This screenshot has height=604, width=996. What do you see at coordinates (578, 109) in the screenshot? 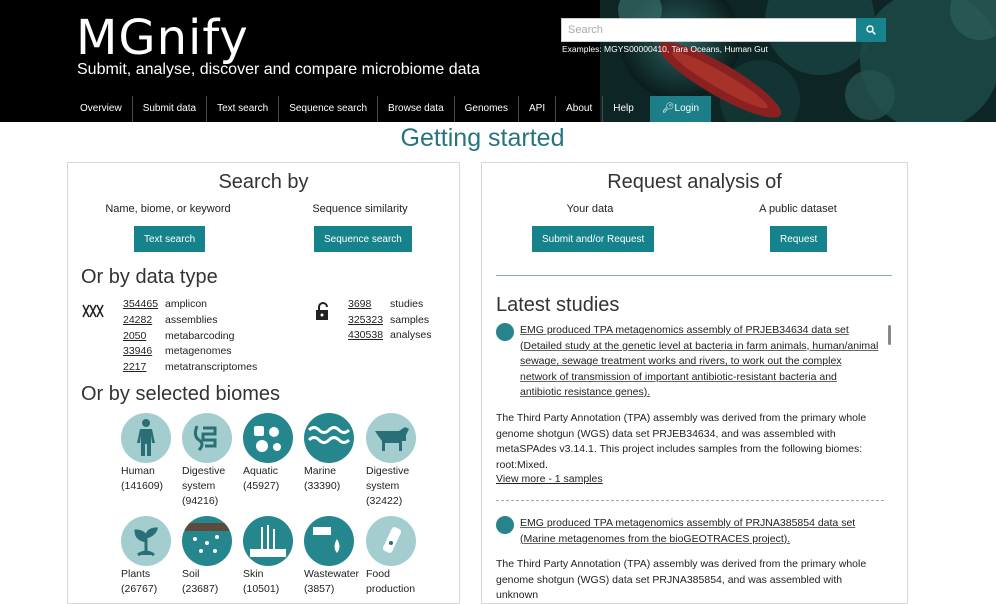
I see `nav-about: About` at bounding box center [578, 109].